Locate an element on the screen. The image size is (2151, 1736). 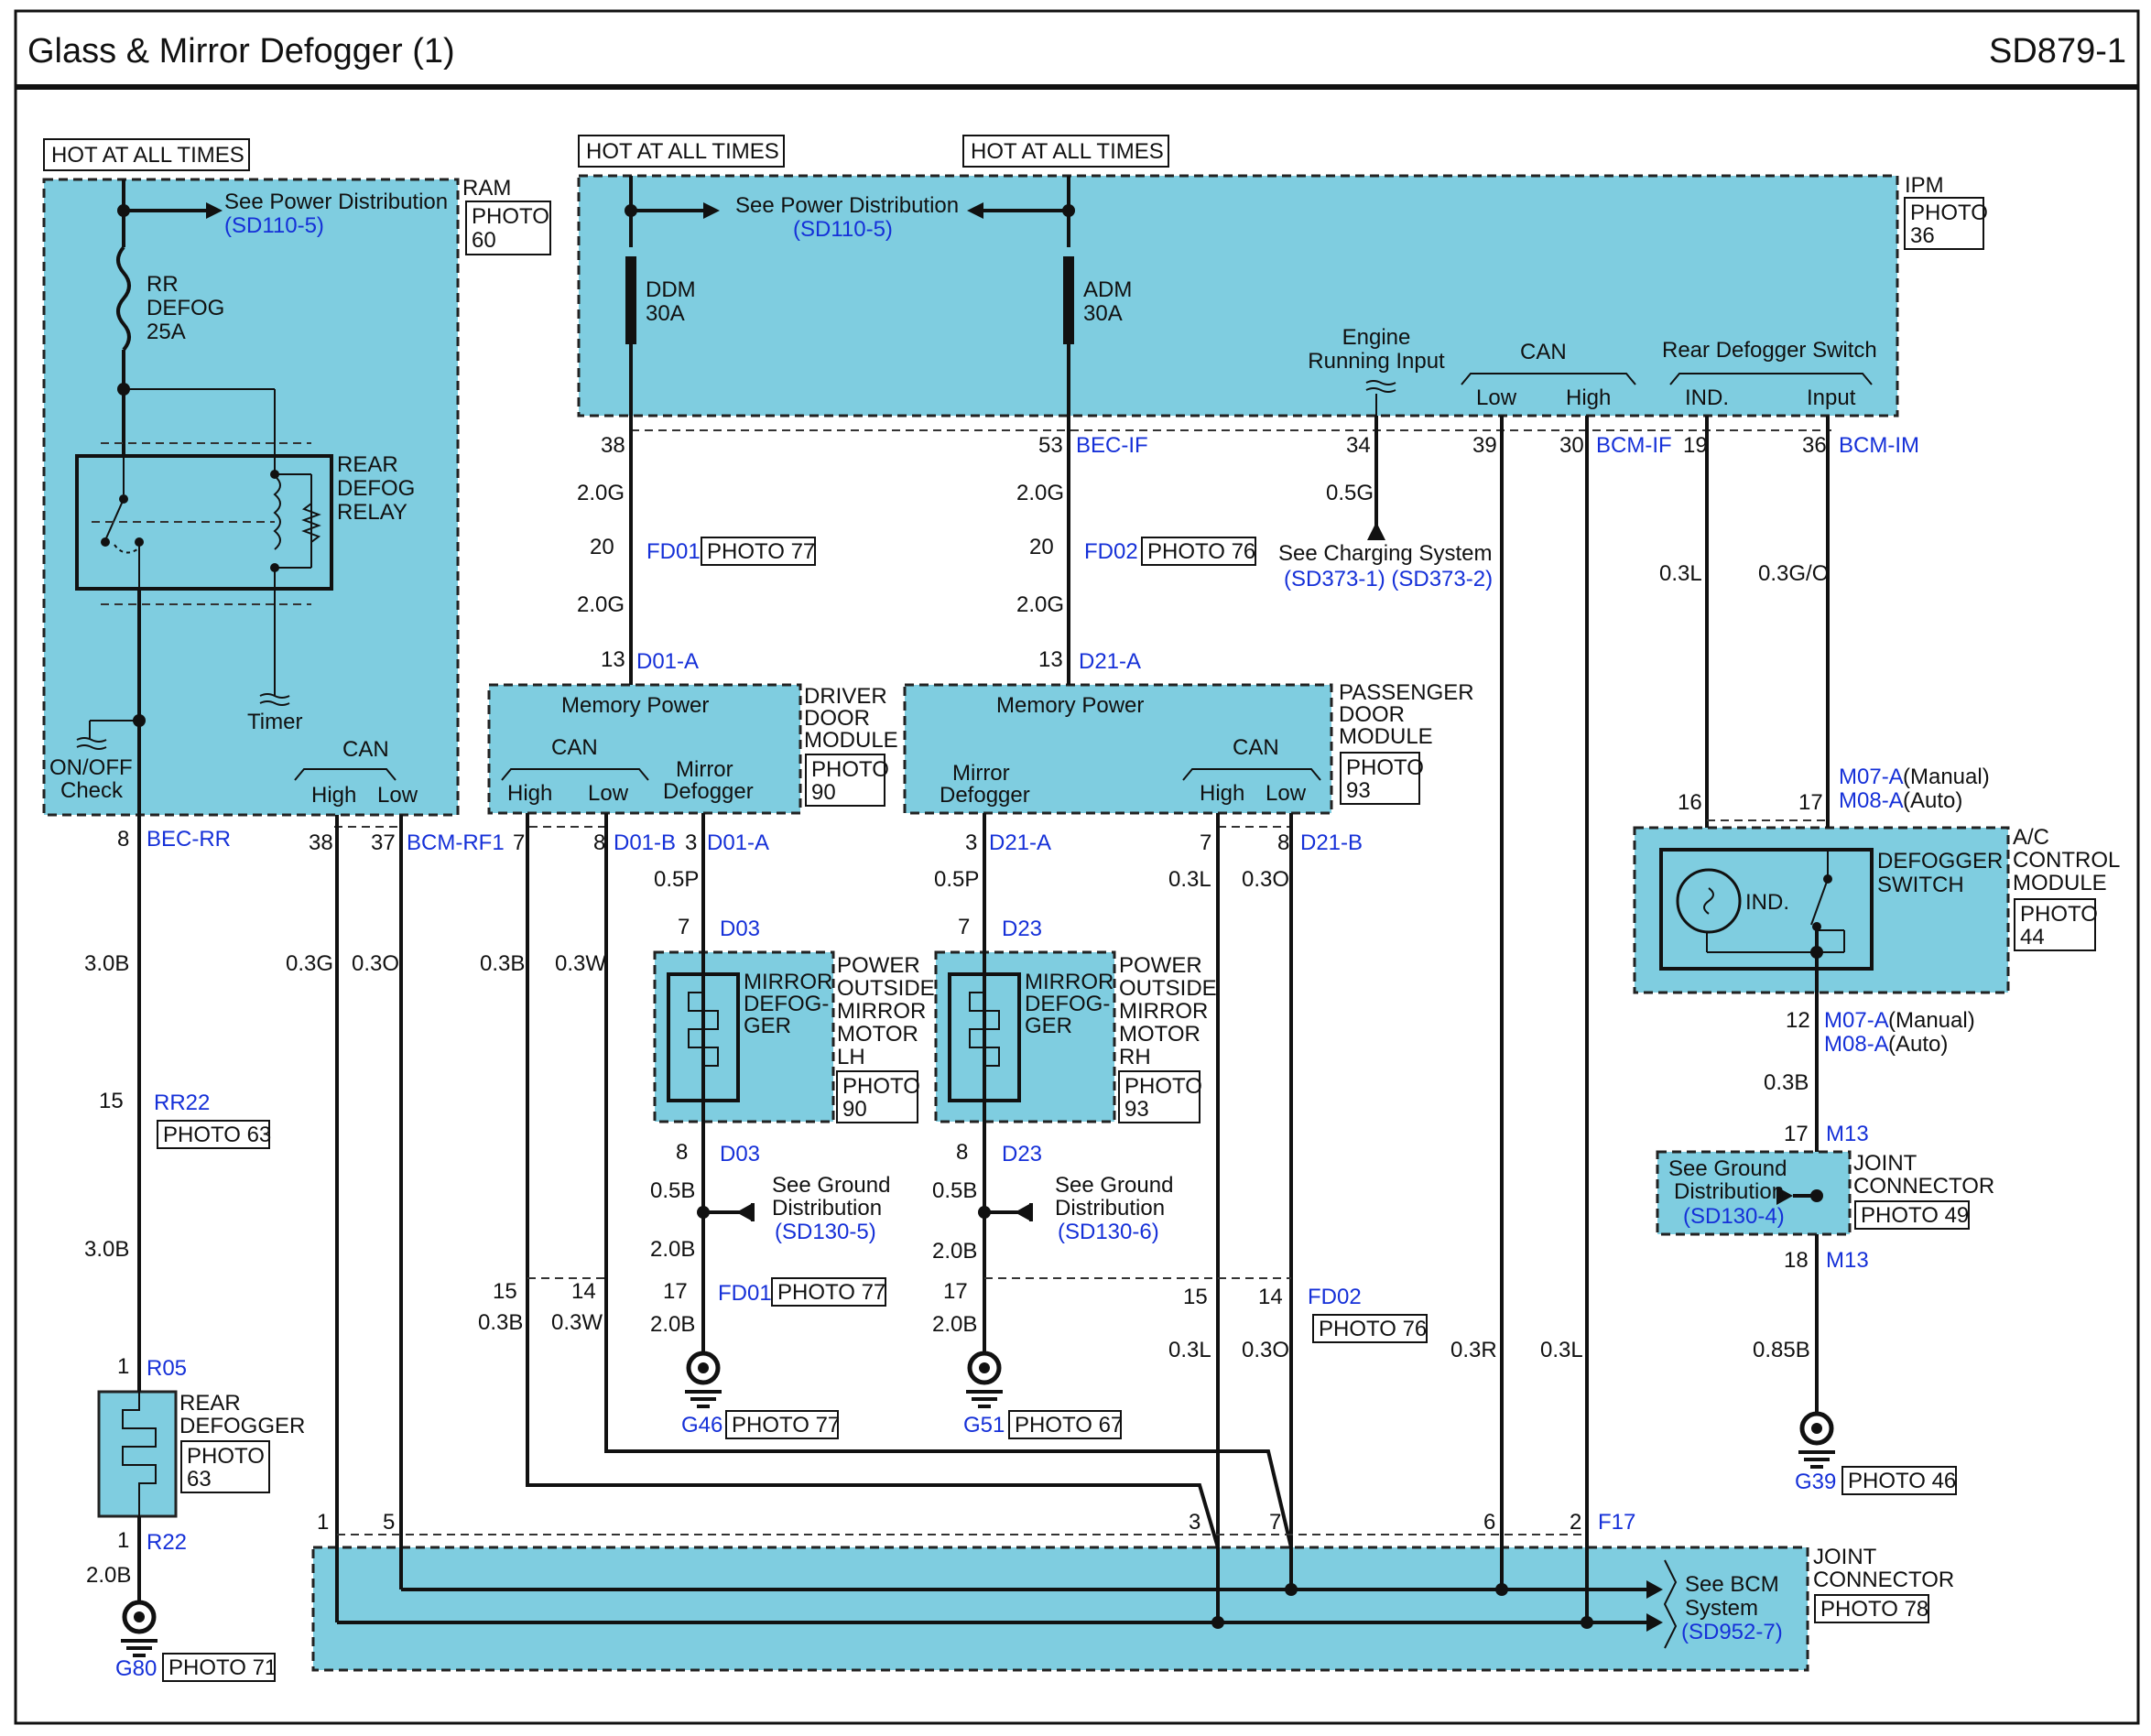
conn-d01b: D01-B is located at coordinates (645, 842).